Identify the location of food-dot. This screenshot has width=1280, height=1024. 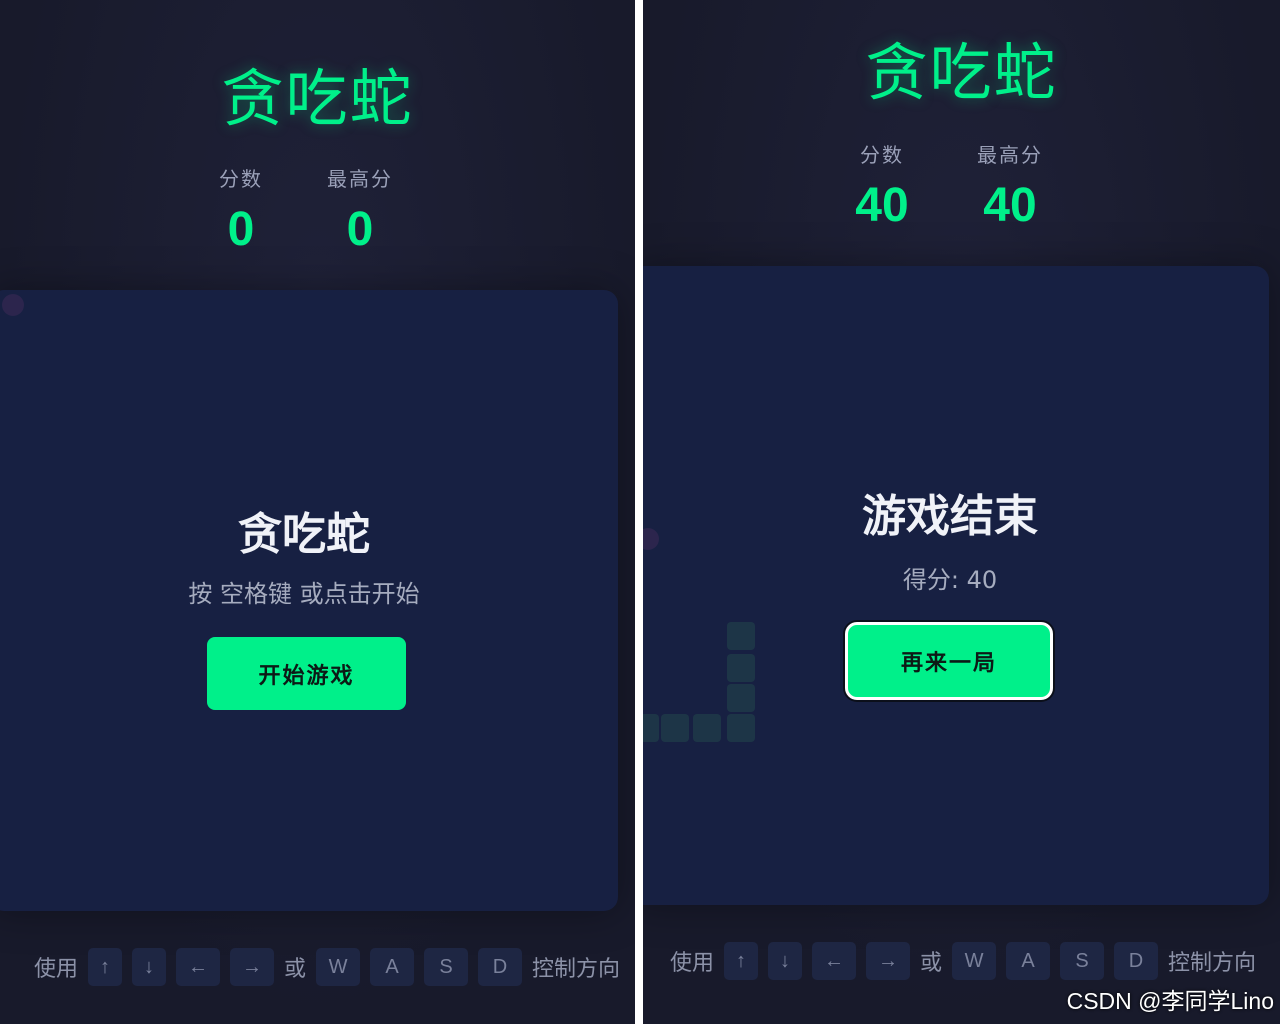
(13, 305).